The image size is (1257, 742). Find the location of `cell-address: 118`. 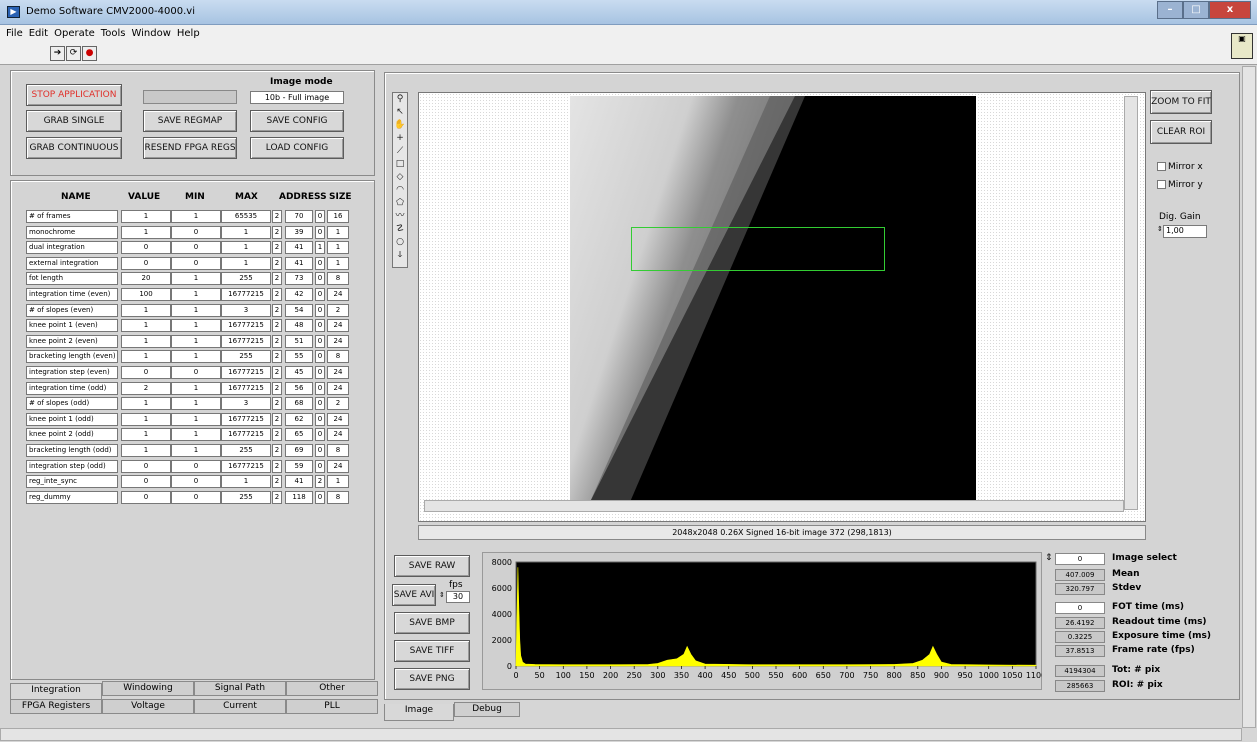

cell-address: 118 is located at coordinates (299, 497).